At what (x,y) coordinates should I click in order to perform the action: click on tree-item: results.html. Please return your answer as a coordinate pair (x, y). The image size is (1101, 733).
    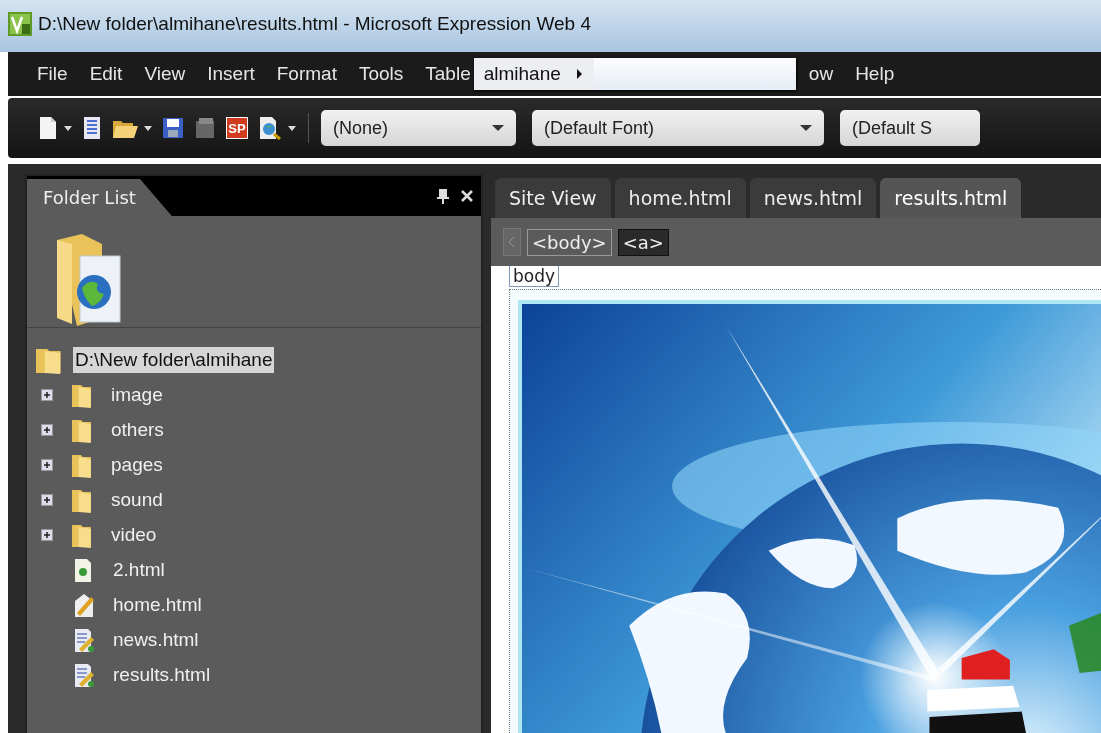
    Looking at the image, I should click on (162, 674).